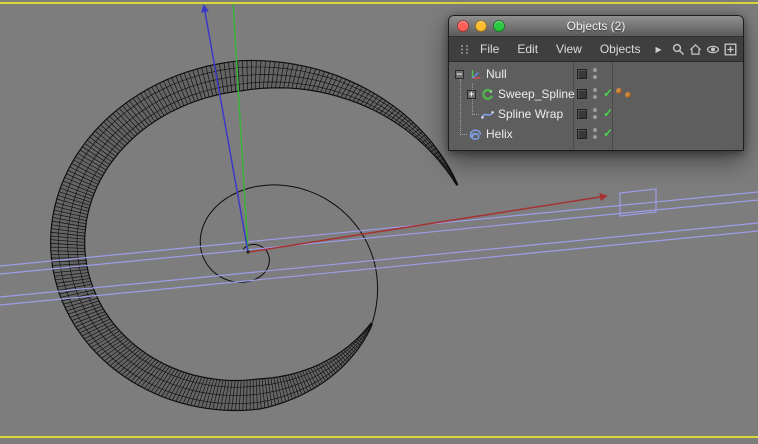 The image size is (758, 444). Describe the element at coordinates (487, 114) in the screenshot. I see `spline-wrap-icon` at that location.